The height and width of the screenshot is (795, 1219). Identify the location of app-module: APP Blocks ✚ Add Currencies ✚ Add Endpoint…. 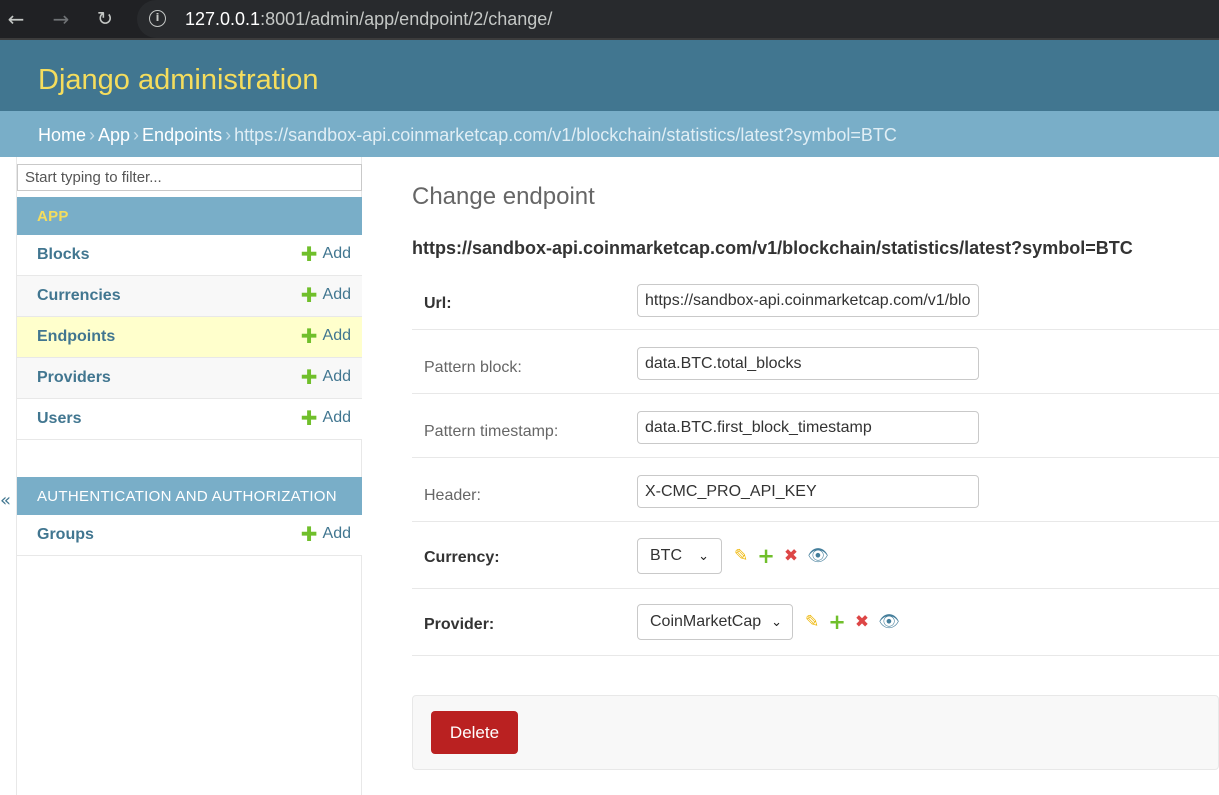
(189, 318).